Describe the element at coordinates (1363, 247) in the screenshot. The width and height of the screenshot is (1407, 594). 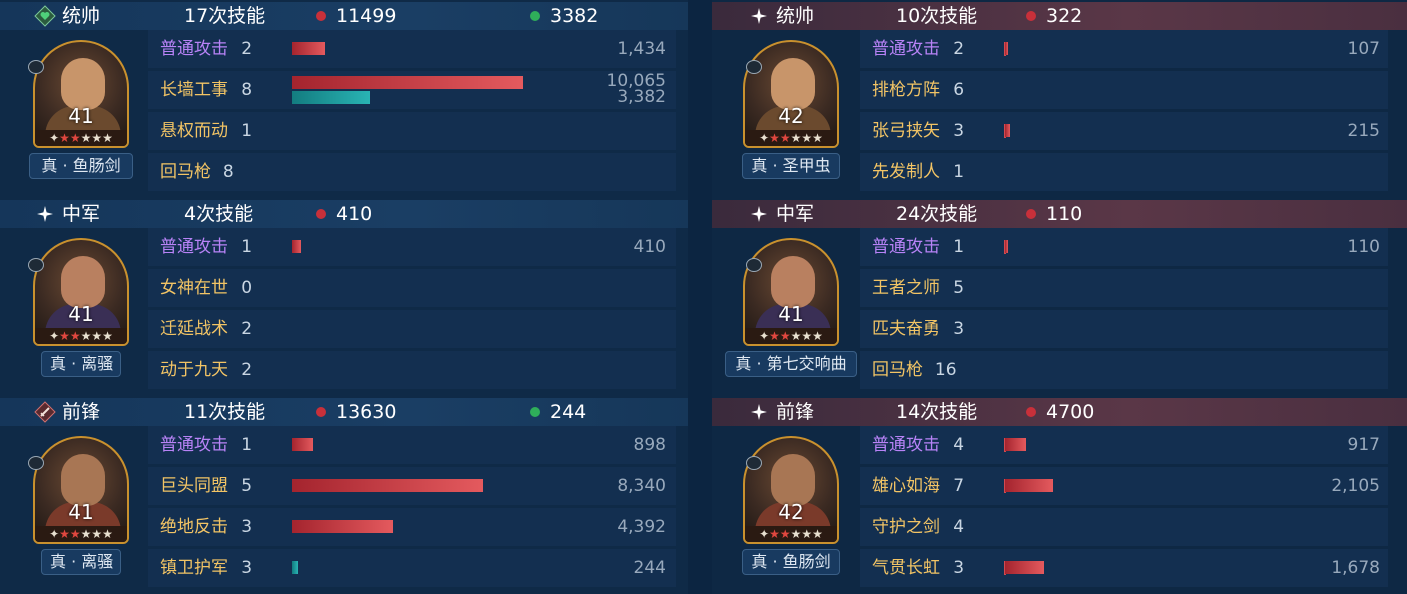
I see `skill-value: 110` at that location.